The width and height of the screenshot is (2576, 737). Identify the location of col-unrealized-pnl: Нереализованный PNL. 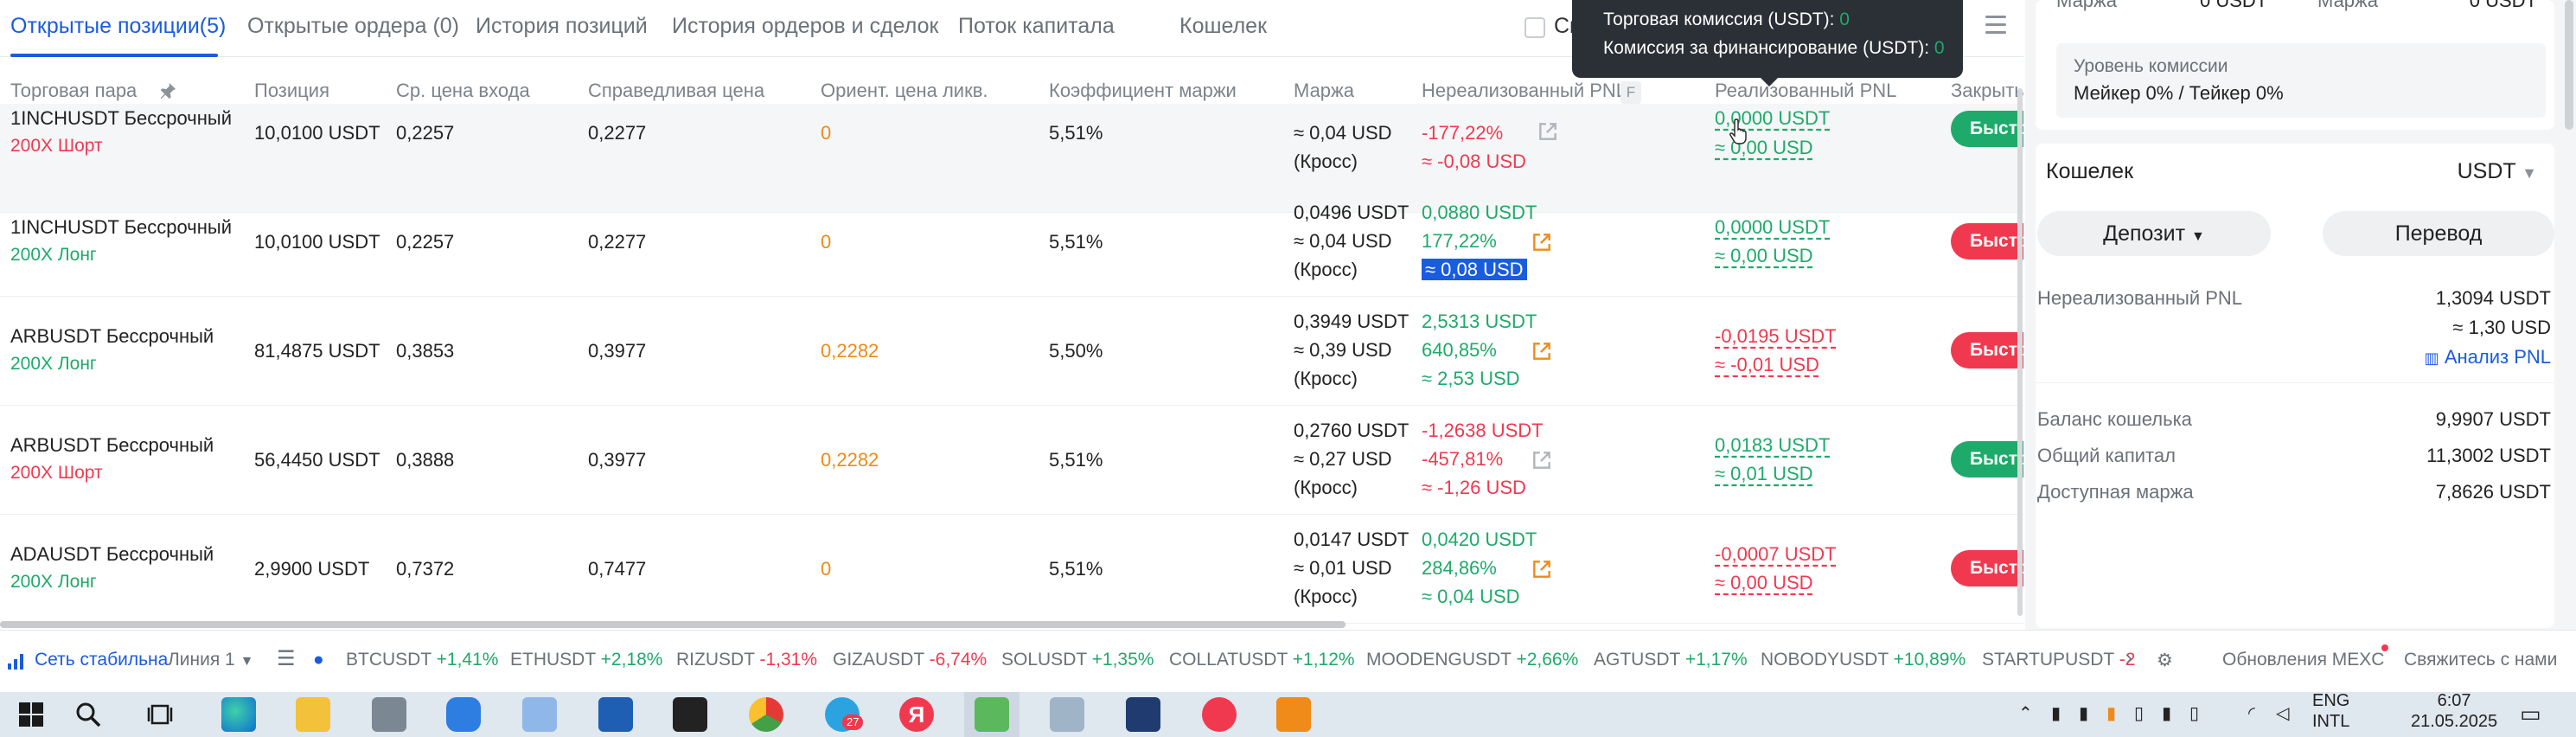
(1525, 90).